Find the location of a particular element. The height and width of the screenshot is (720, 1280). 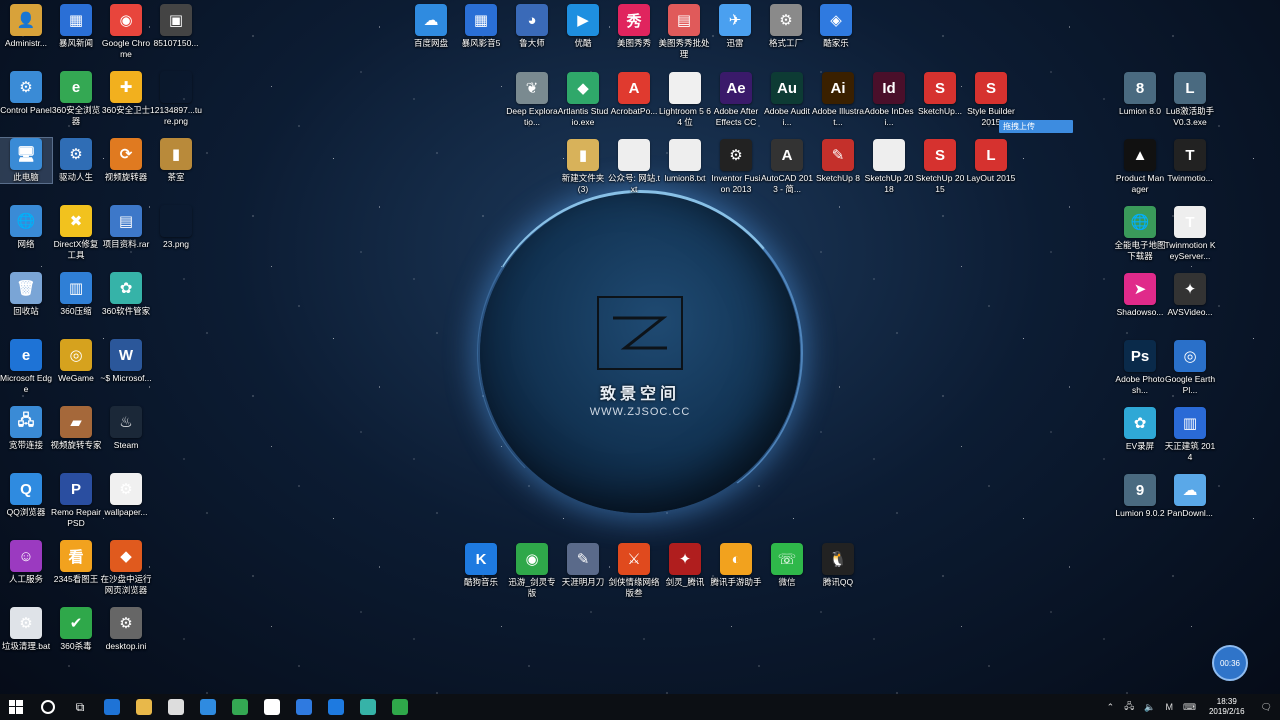

volume-icon: 🔈 is located at coordinates (1149, 707).